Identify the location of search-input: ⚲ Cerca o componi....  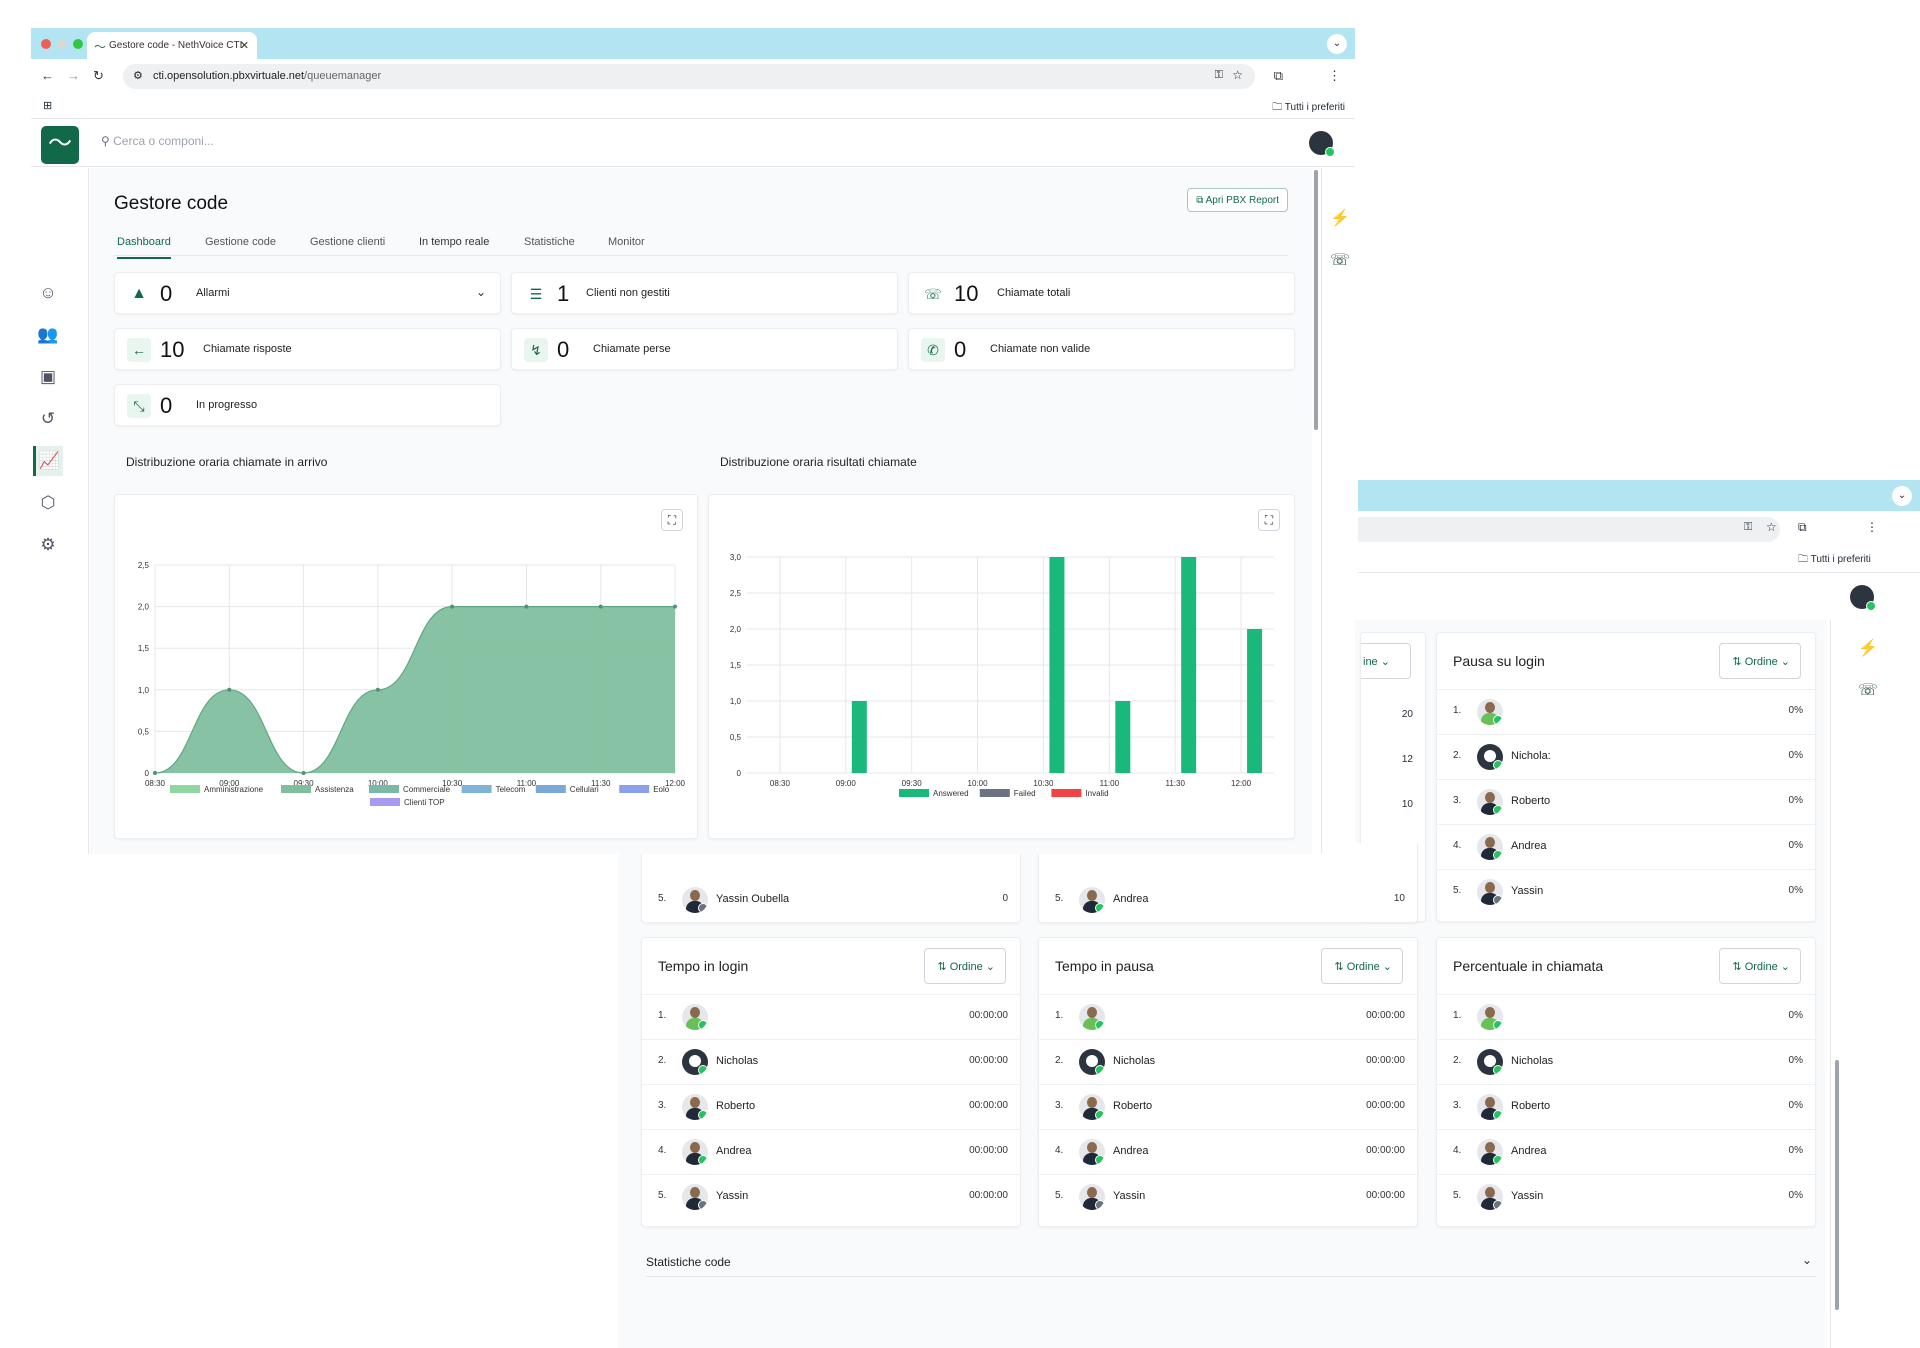
(157, 141).